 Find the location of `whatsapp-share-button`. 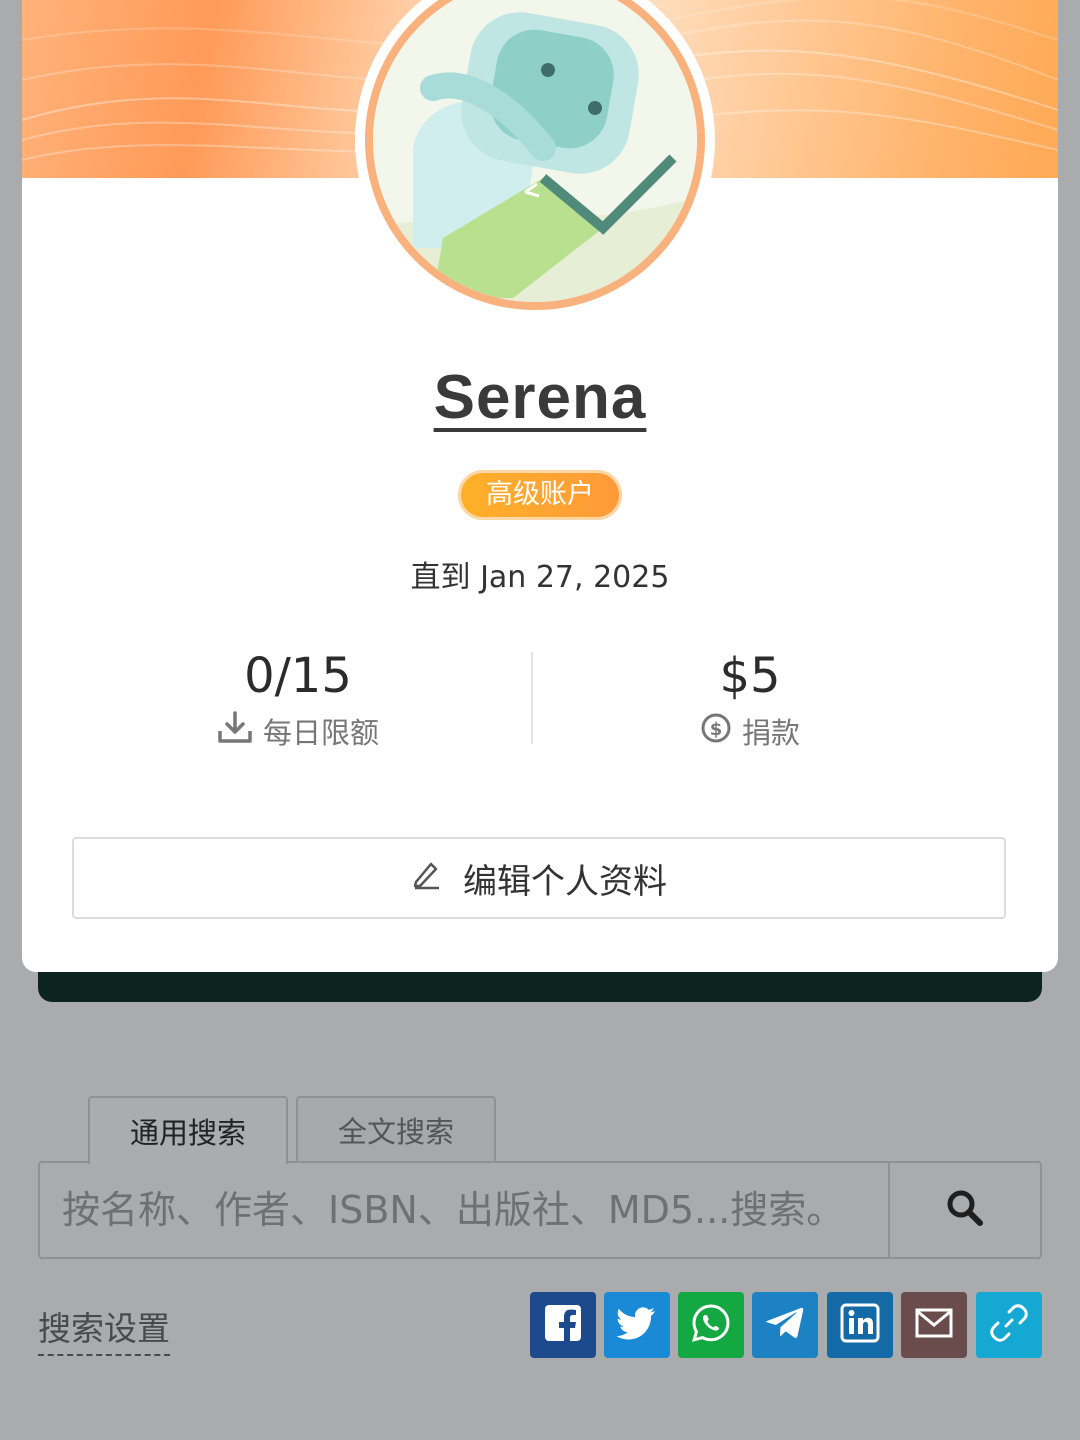

whatsapp-share-button is located at coordinates (711, 1325).